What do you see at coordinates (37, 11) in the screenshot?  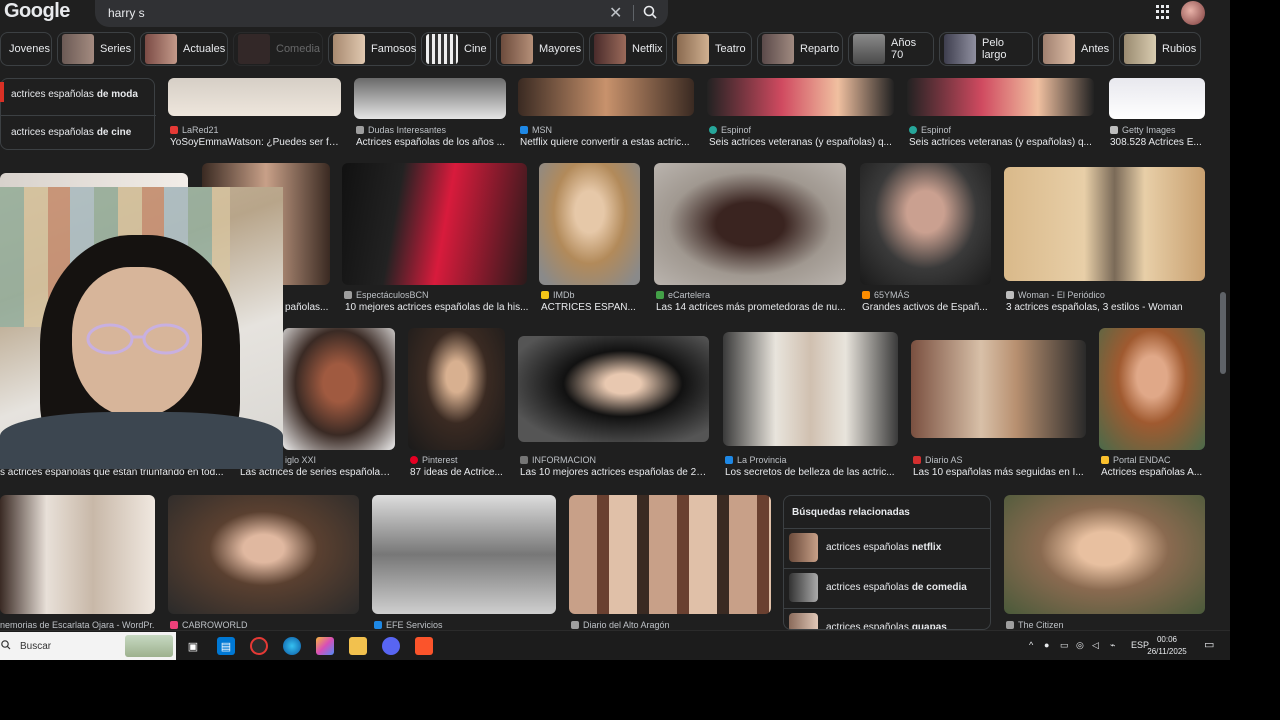 I see `google-logo: Google` at bounding box center [37, 11].